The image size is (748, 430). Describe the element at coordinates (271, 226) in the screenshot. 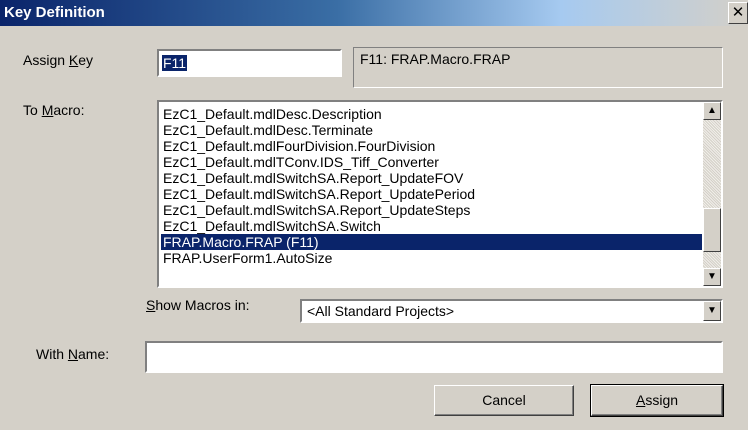

I see `macro-list-item: EzC1_Default.mdlSwitchSA.Switch` at that location.